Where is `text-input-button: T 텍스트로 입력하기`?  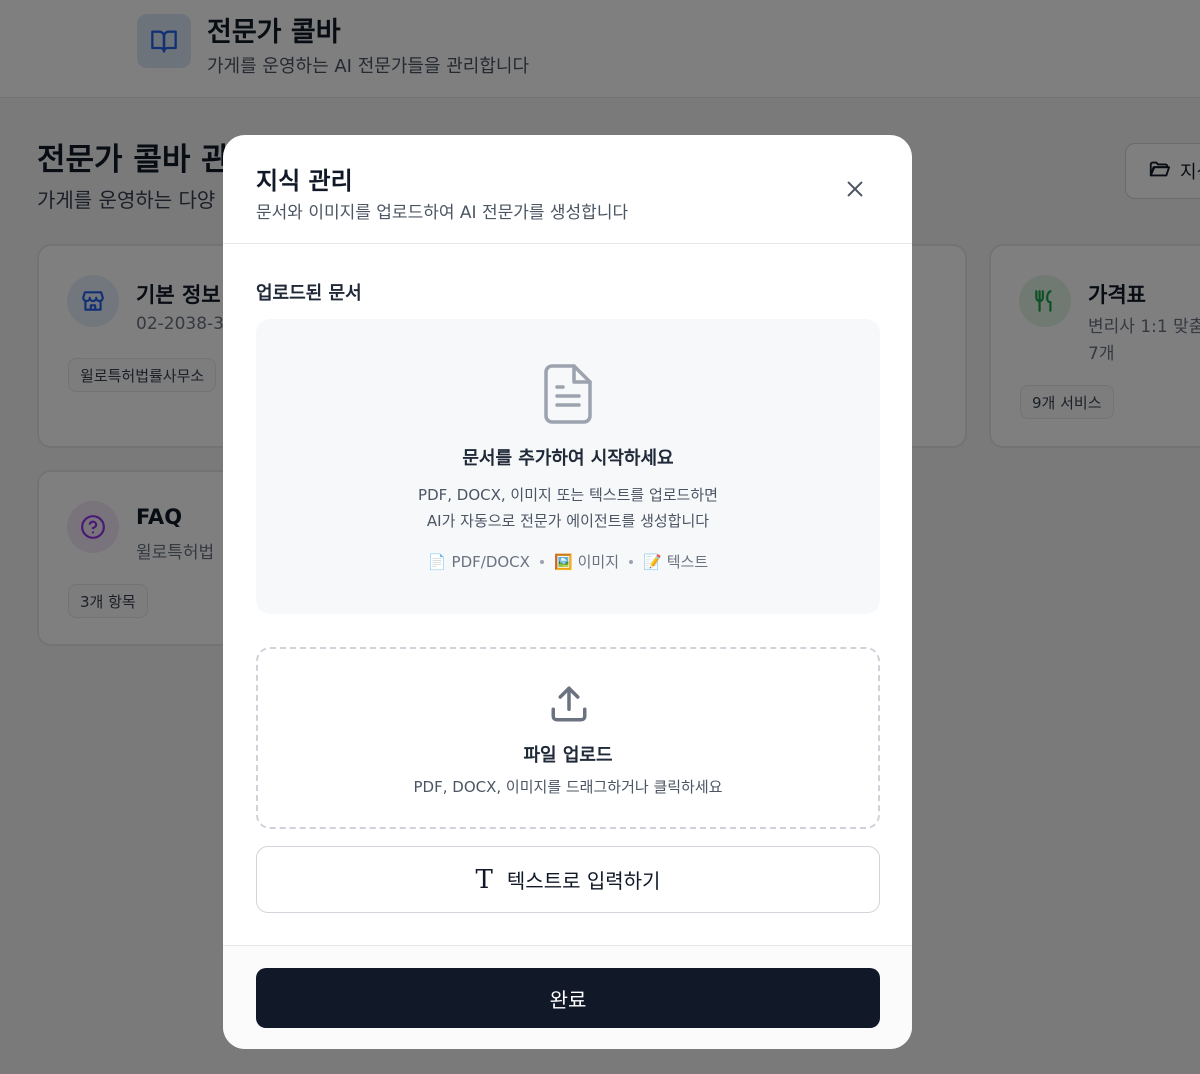 text-input-button: T 텍스트로 입력하기 is located at coordinates (568, 879).